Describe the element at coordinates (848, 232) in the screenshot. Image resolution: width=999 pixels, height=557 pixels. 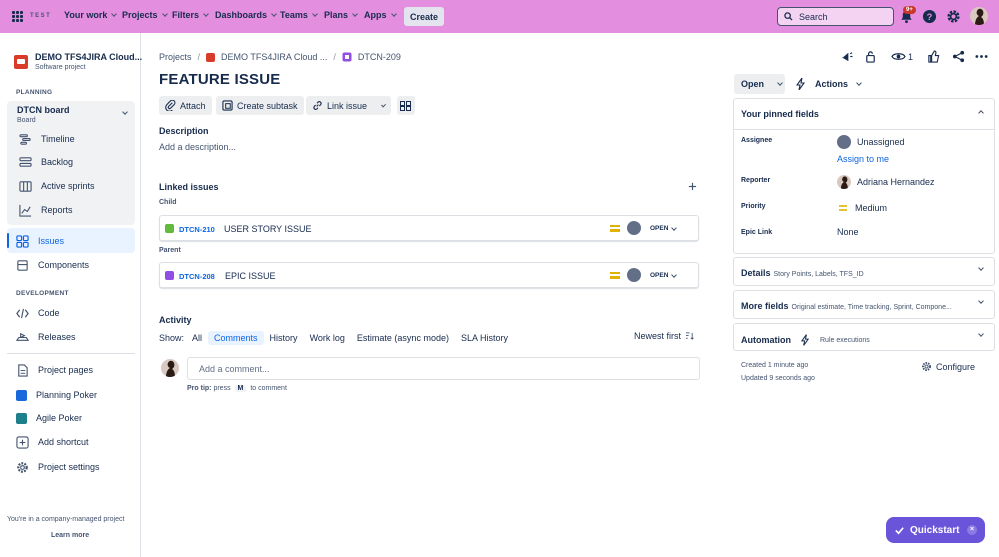
I see `epic-link-value: None` at that location.